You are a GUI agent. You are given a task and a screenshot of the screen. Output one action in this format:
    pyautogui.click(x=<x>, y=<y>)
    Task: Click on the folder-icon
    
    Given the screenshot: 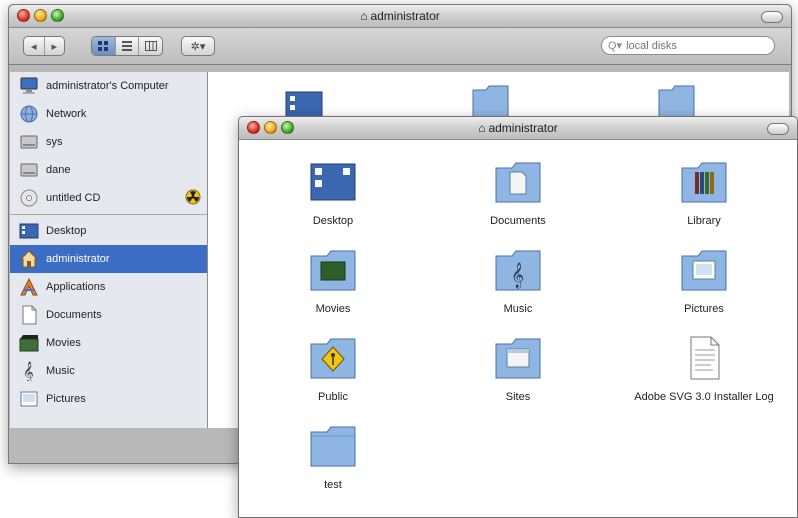 What is the action you would take?
    pyautogui.click(x=333, y=446)
    